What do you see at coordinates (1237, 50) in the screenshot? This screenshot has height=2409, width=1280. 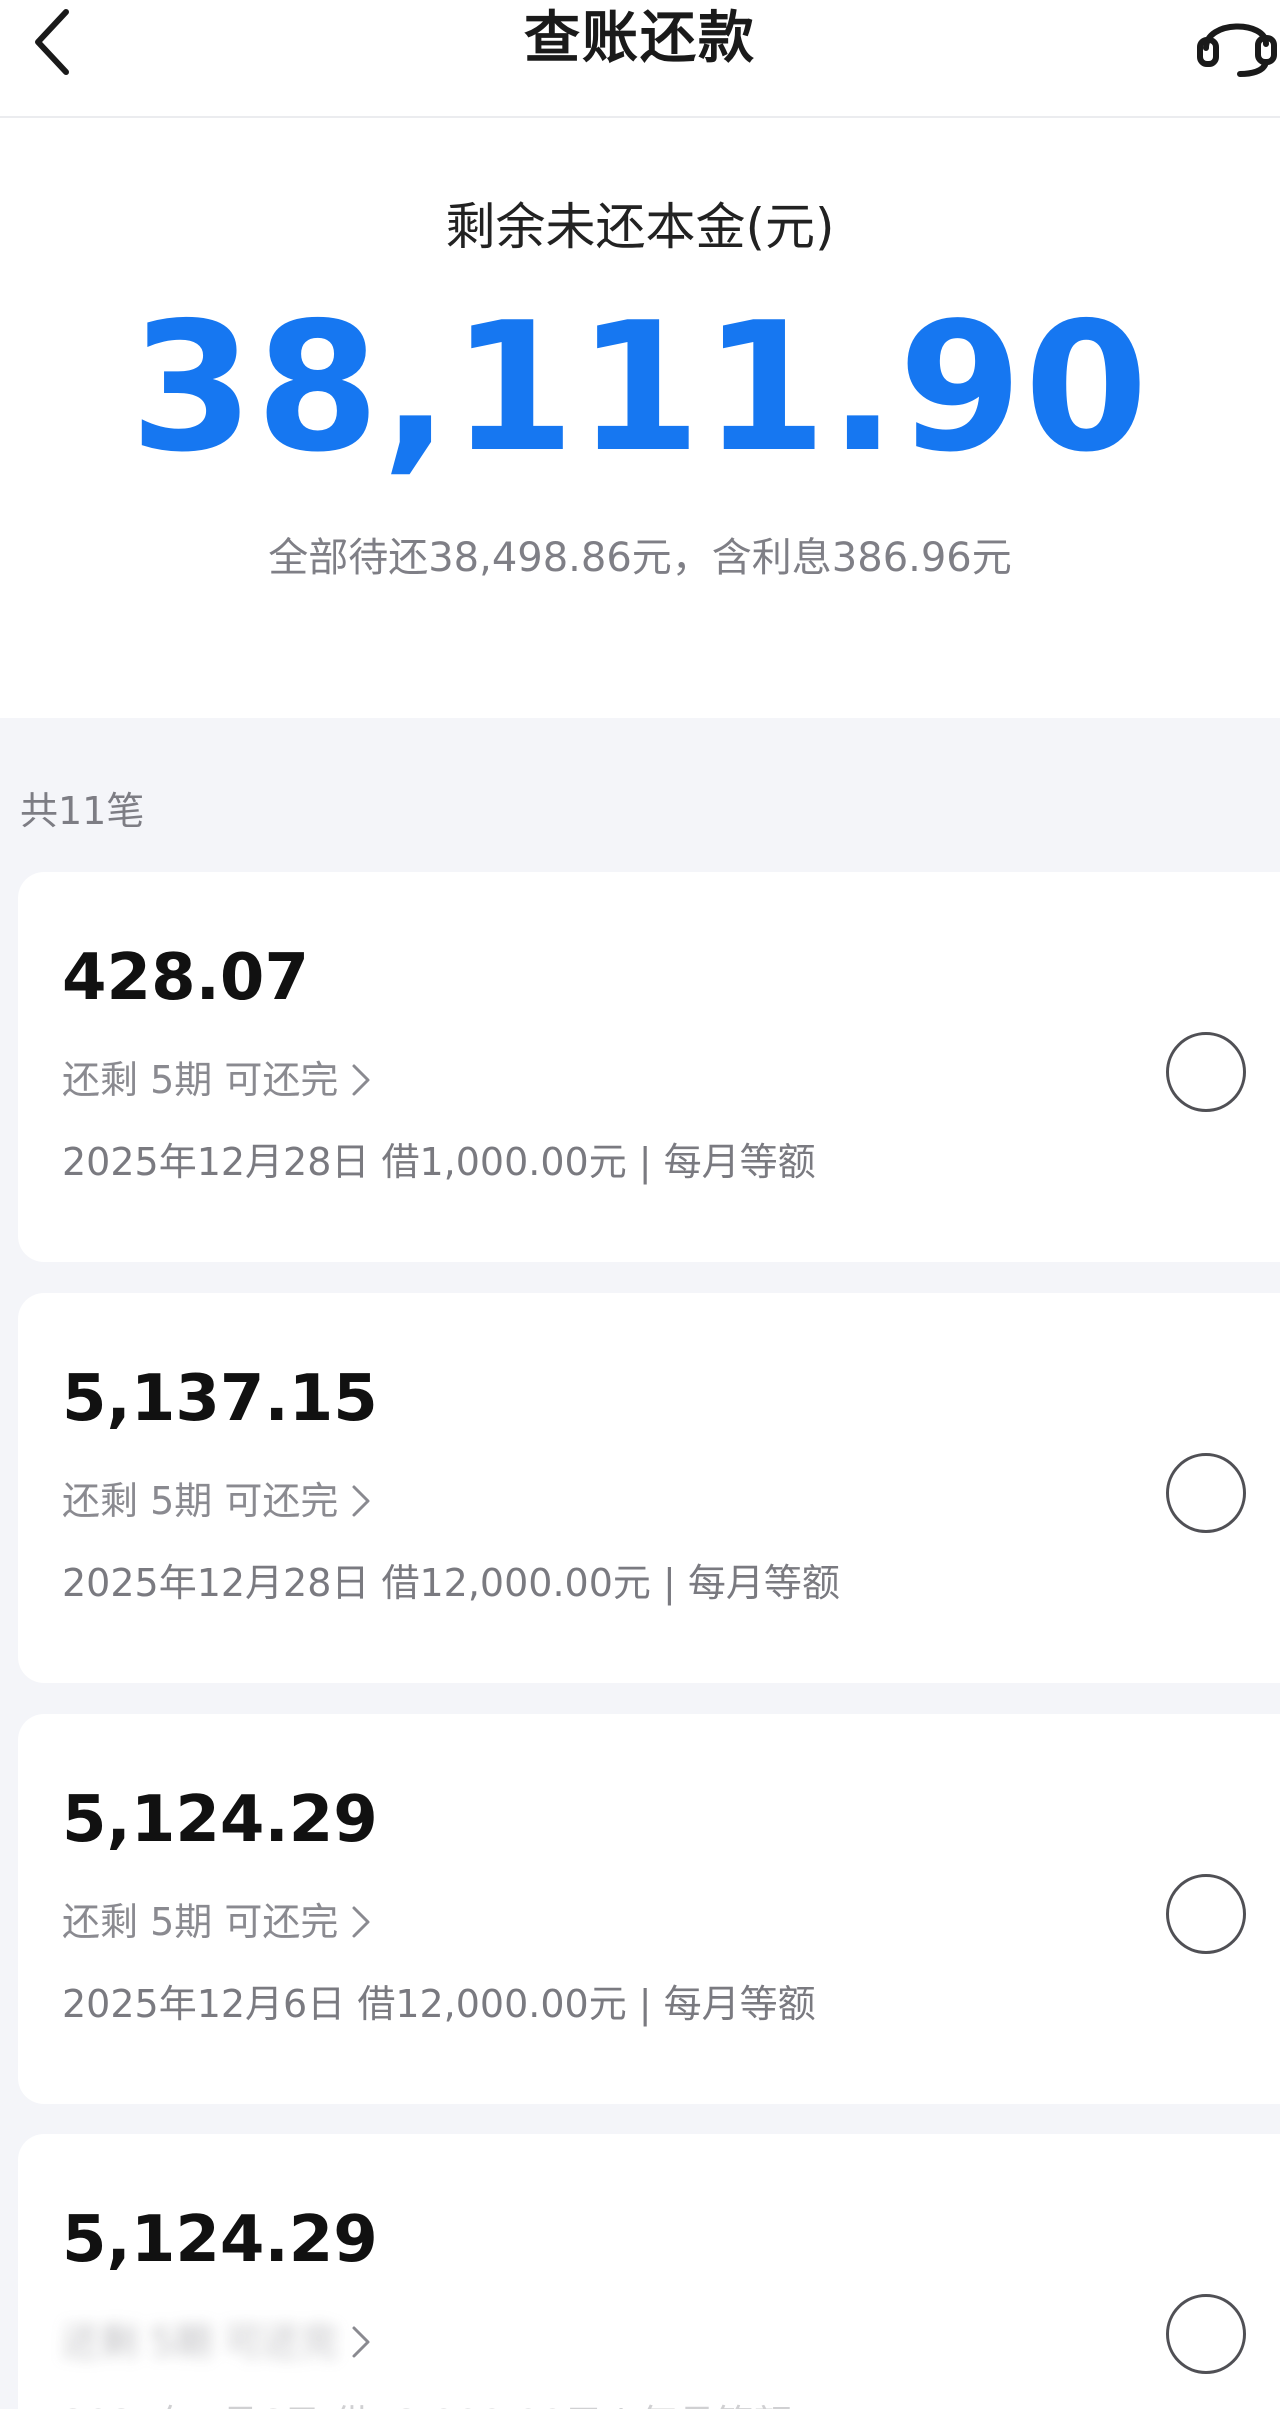 I see `headset-icon` at bounding box center [1237, 50].